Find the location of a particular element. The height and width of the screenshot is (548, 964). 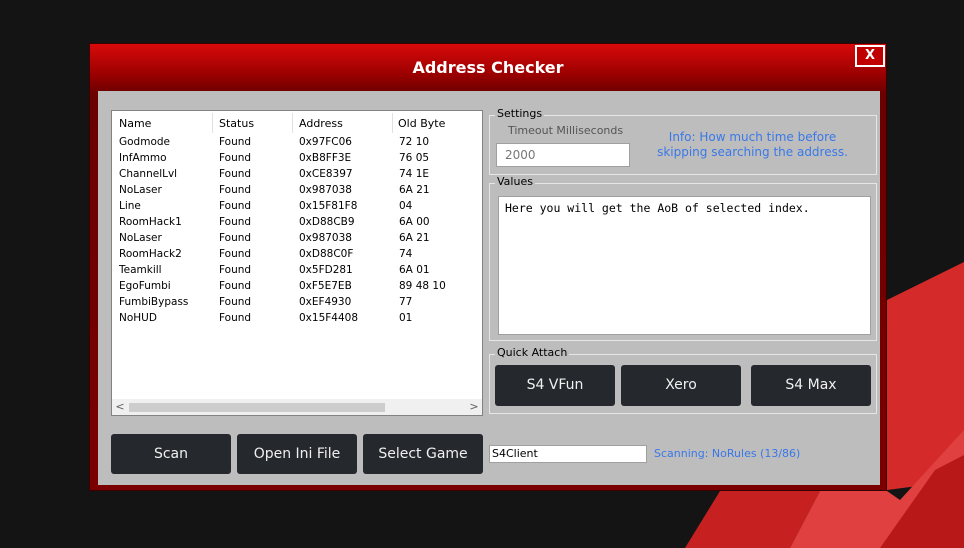

cell-address: 0xB8FF3E is located at coordinates (325, 158).